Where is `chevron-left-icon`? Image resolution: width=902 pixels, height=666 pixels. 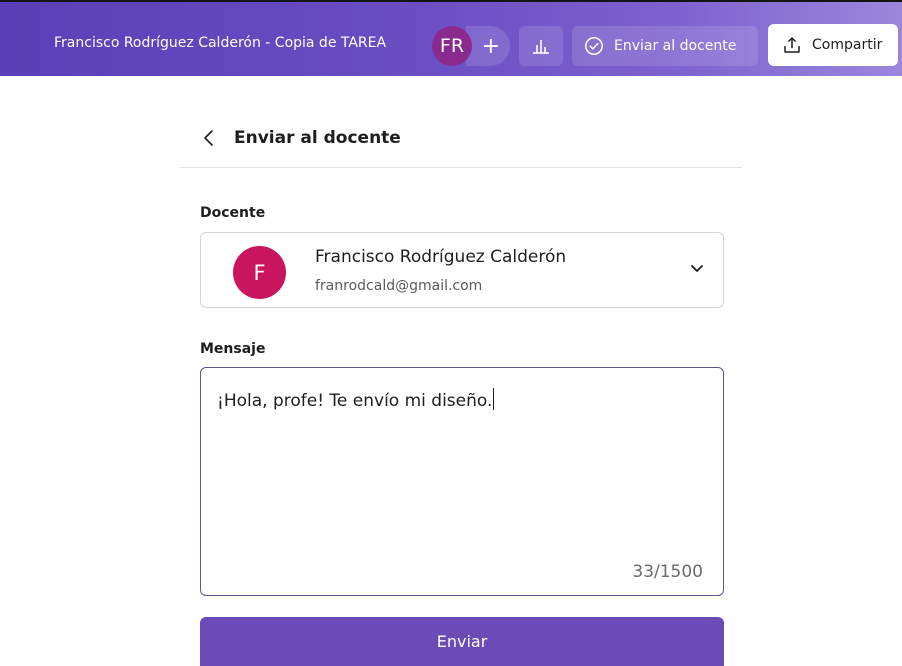 chevron-left-icon is located at coordinates (209, 138).